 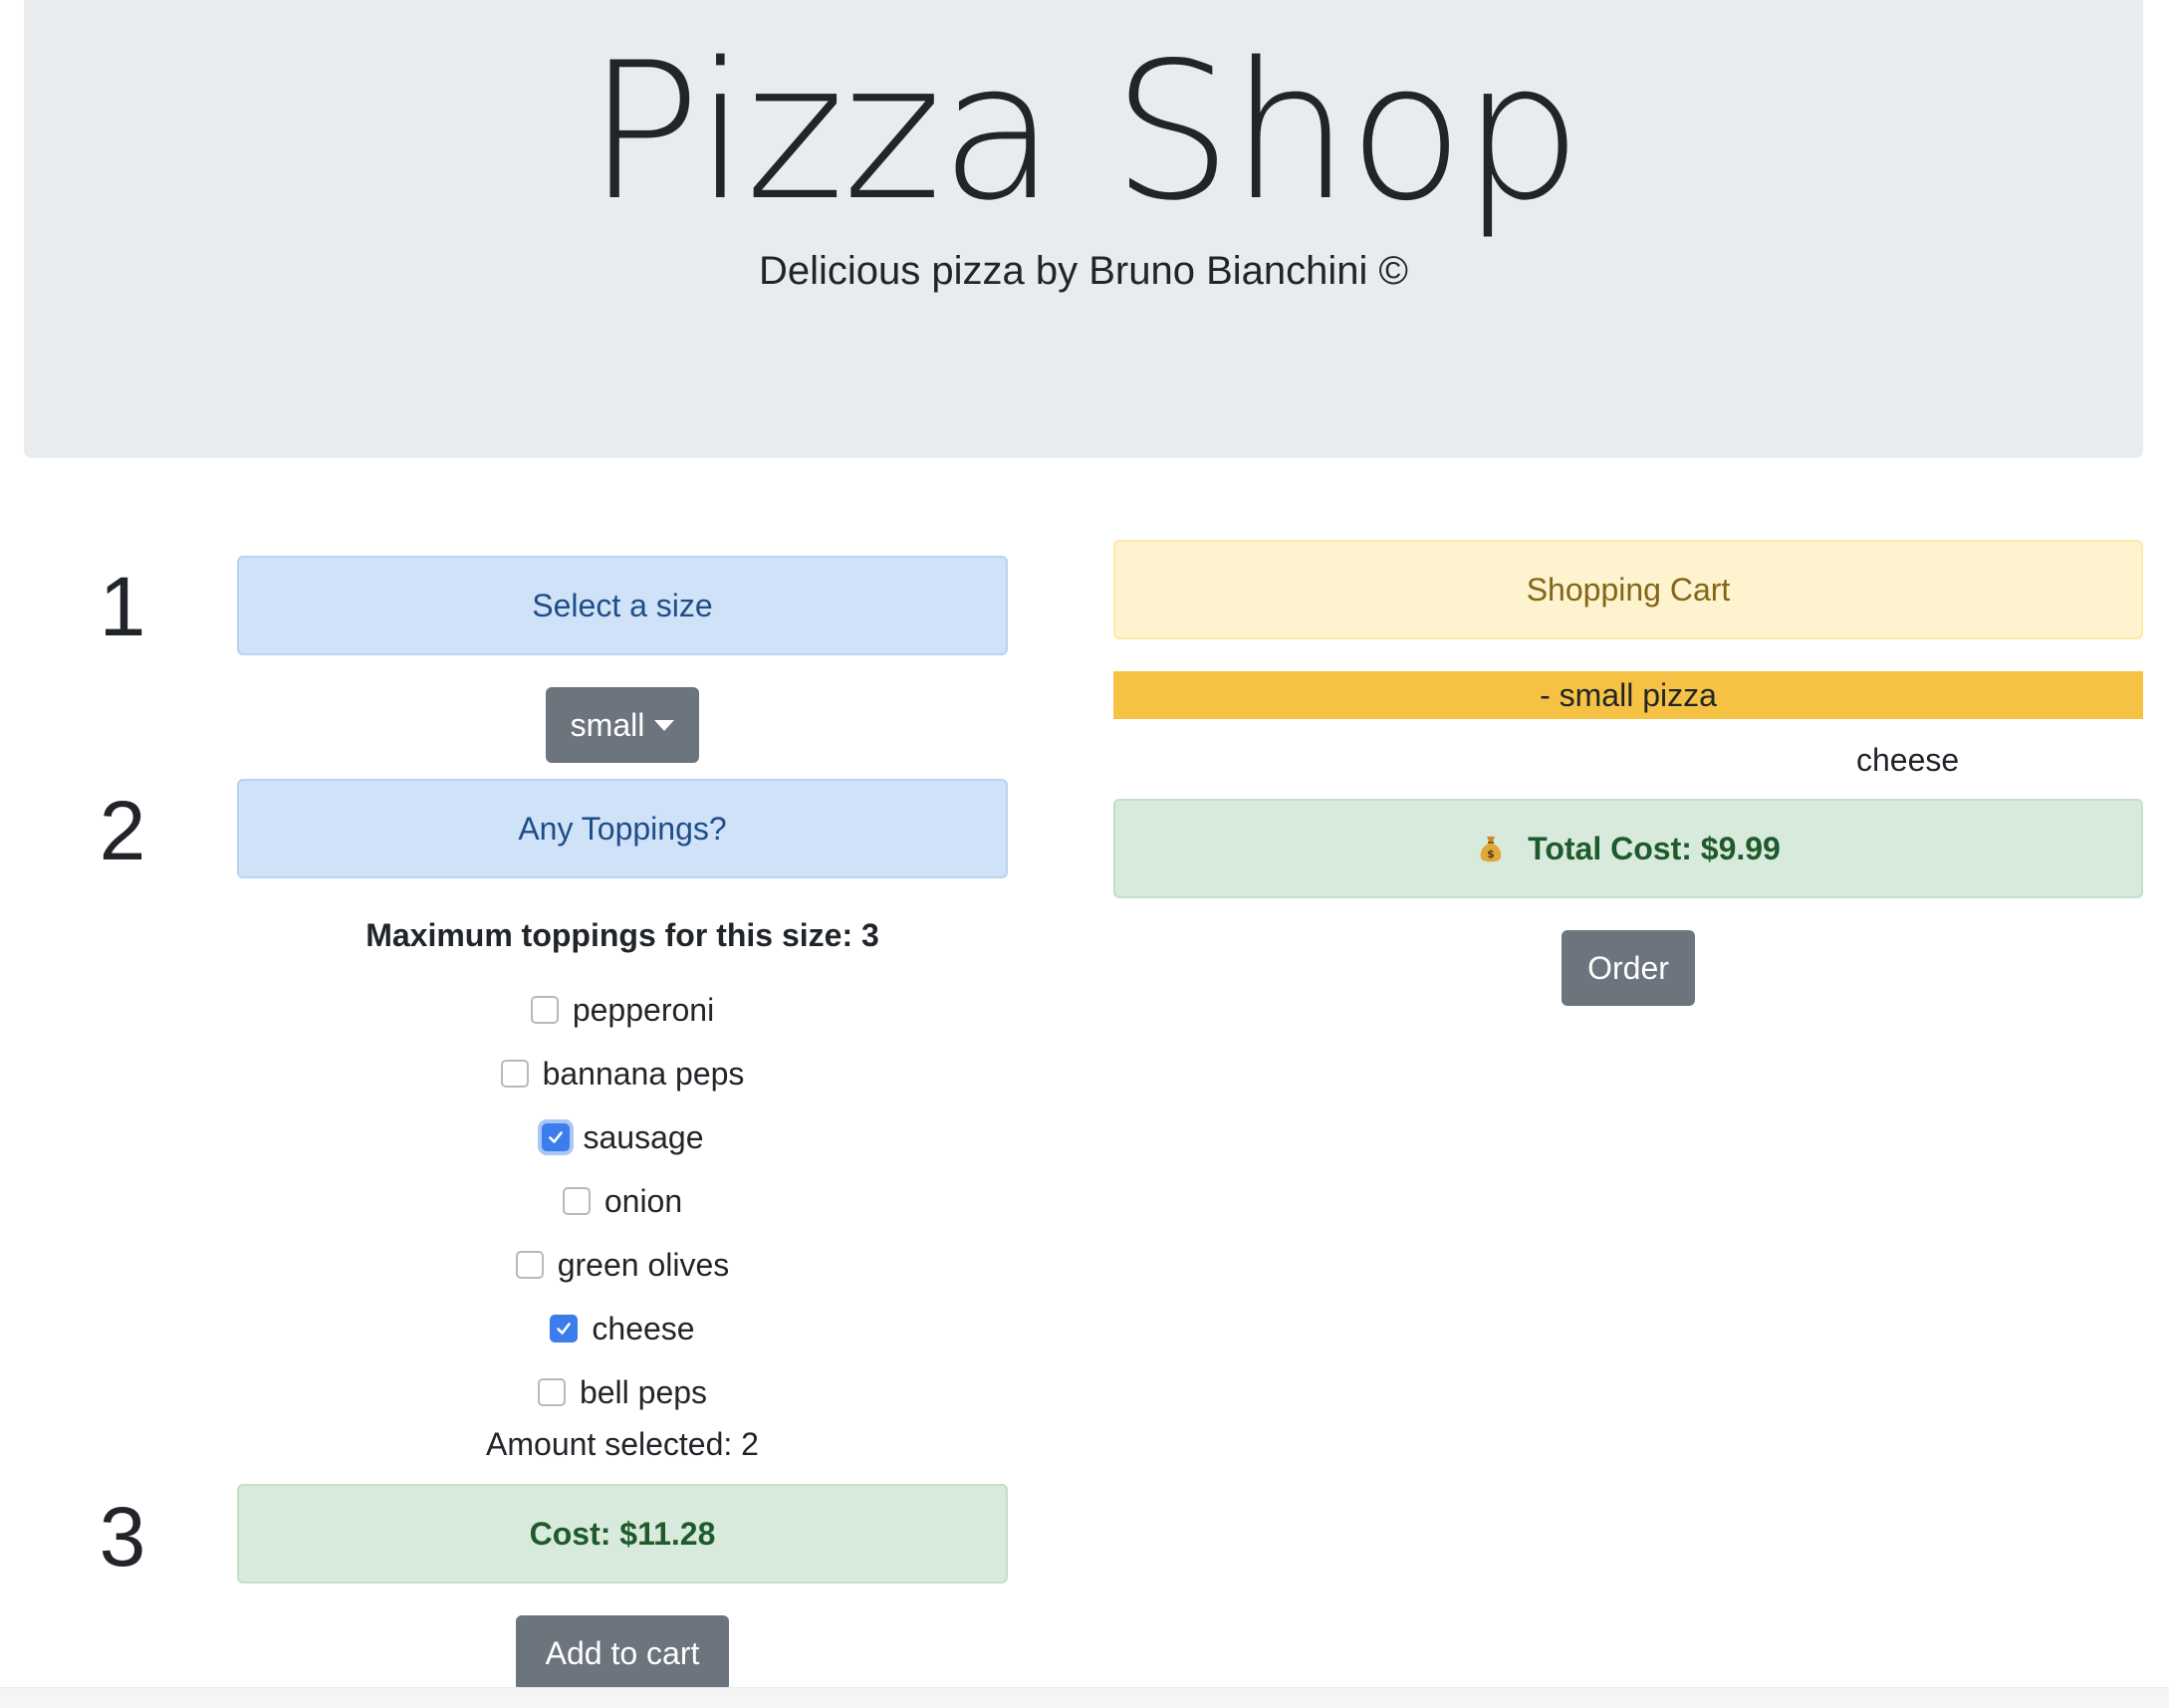 I want to click on topping-option: green olives, so click(x=622, y=1265).